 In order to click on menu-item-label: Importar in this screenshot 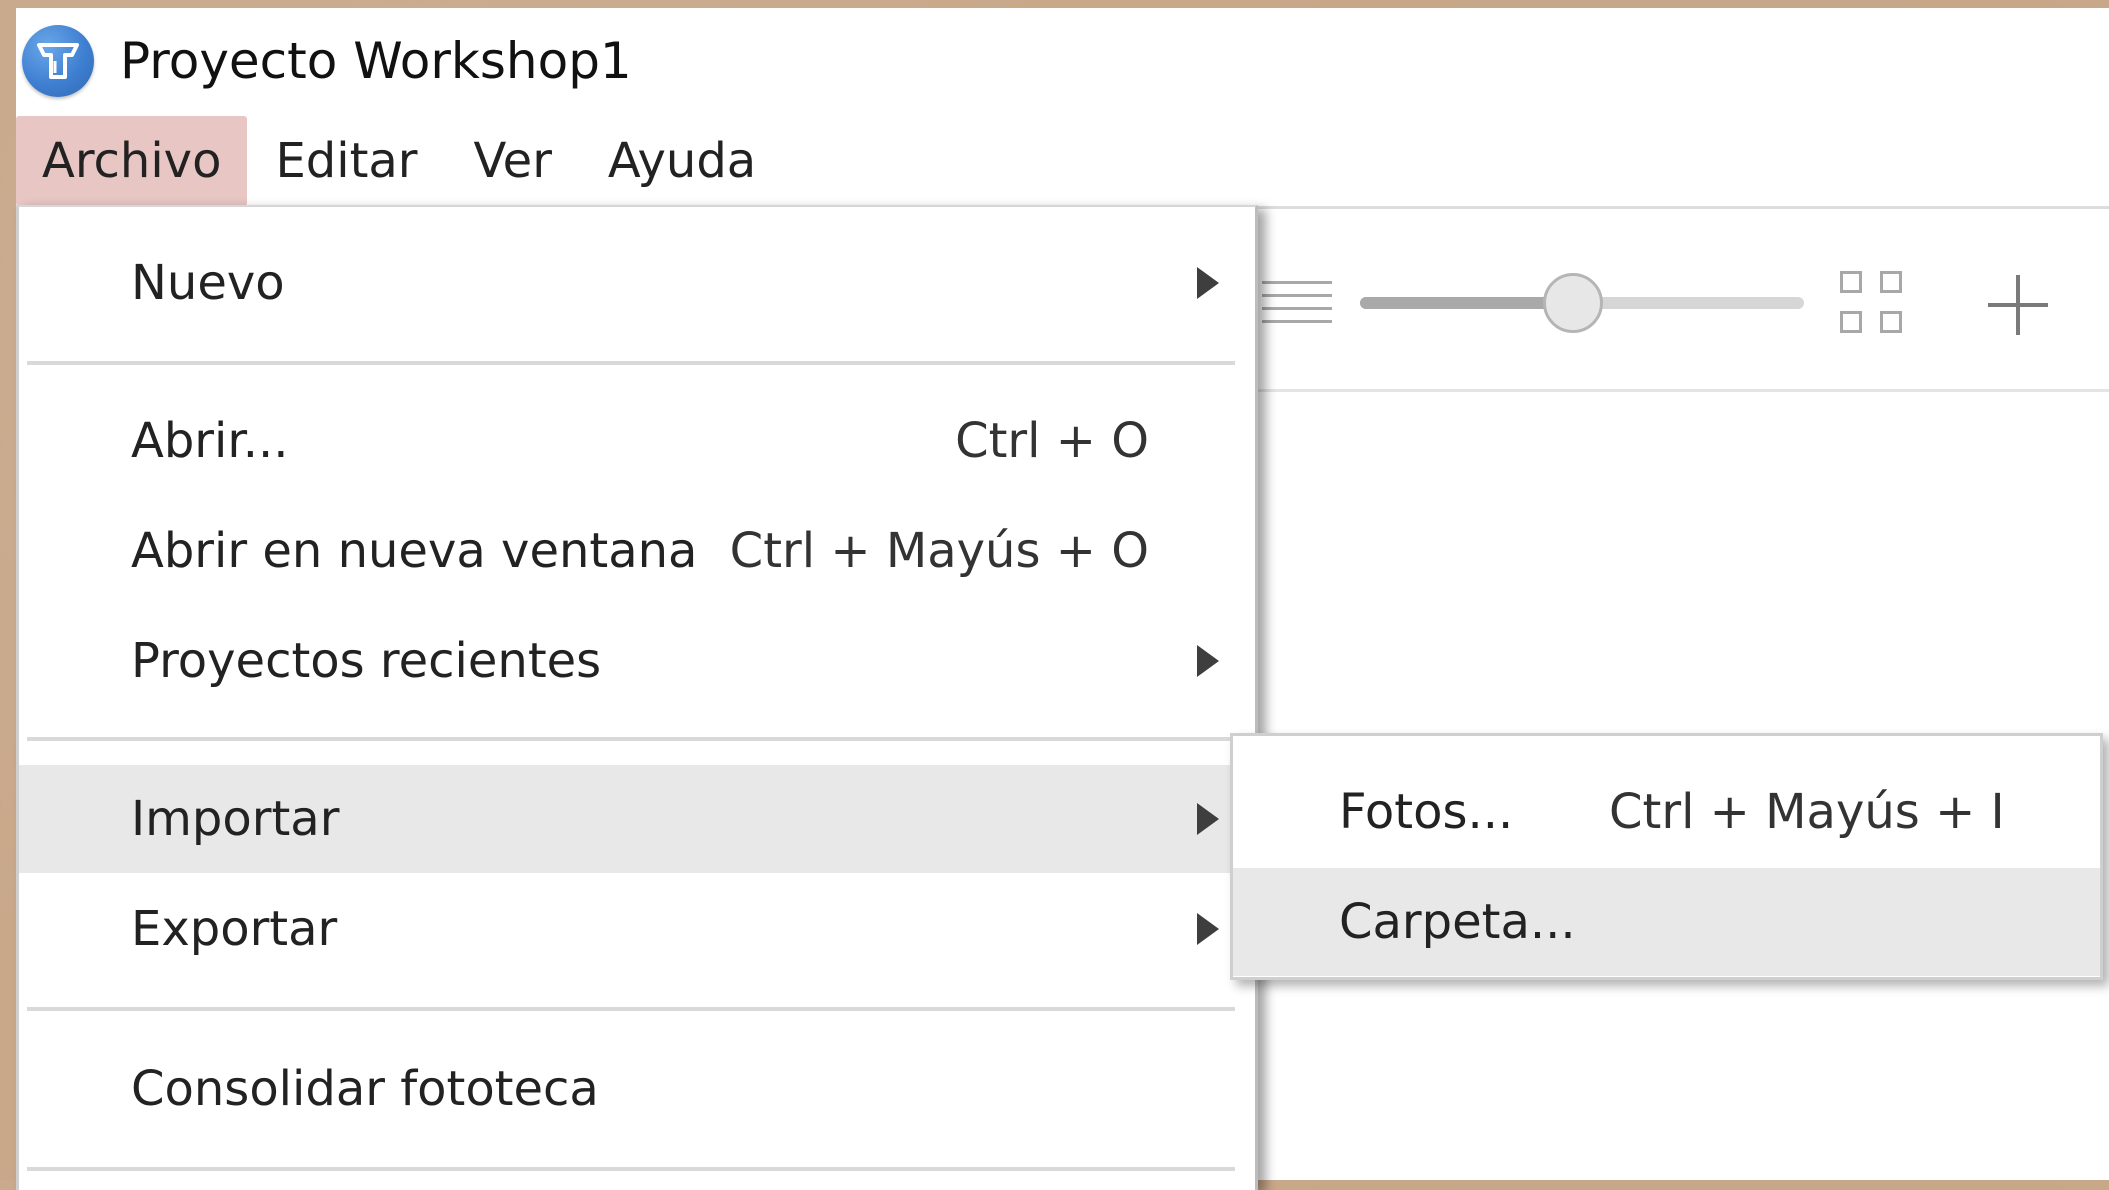, I will do `click(235, 819)`.